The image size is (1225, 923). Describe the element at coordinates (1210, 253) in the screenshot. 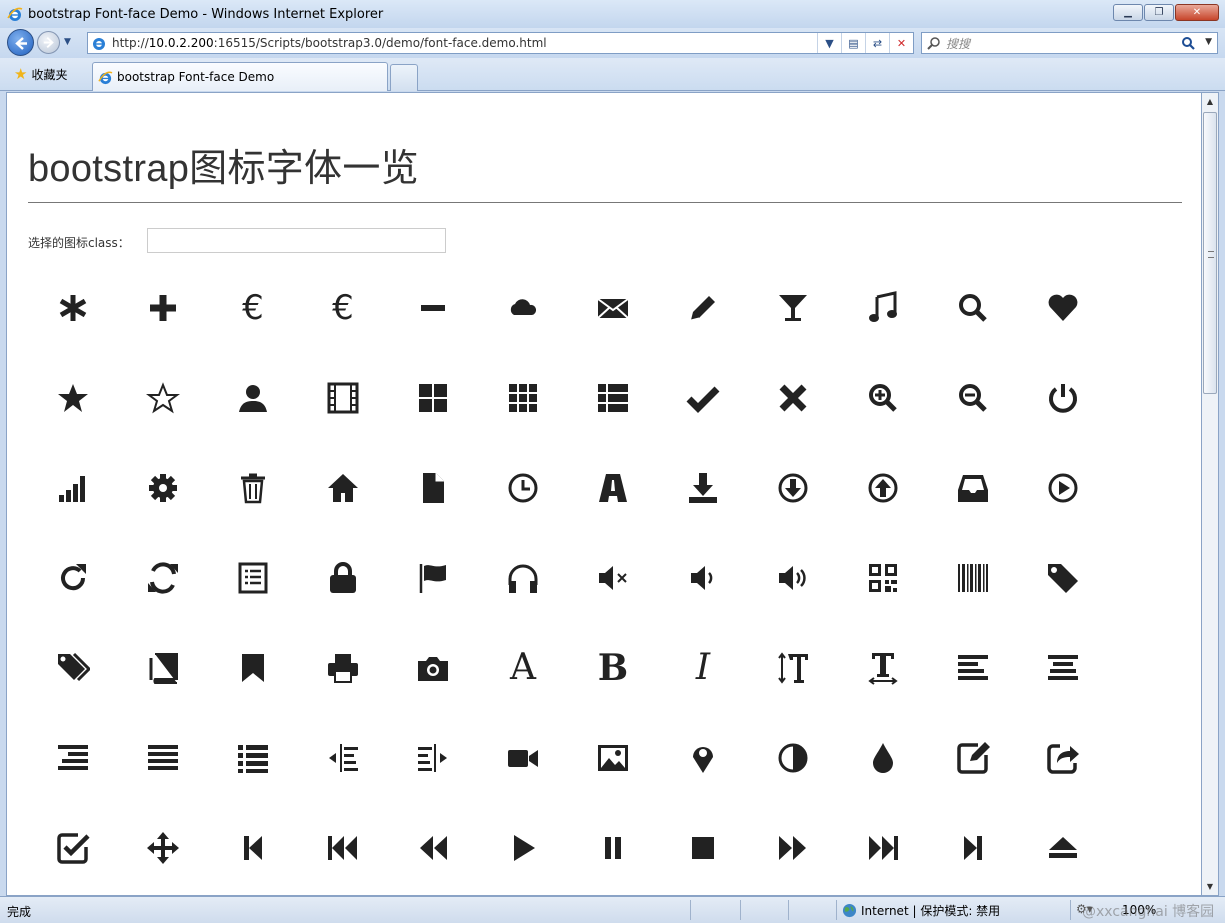

I see `scrollbar-thumb` at that location.